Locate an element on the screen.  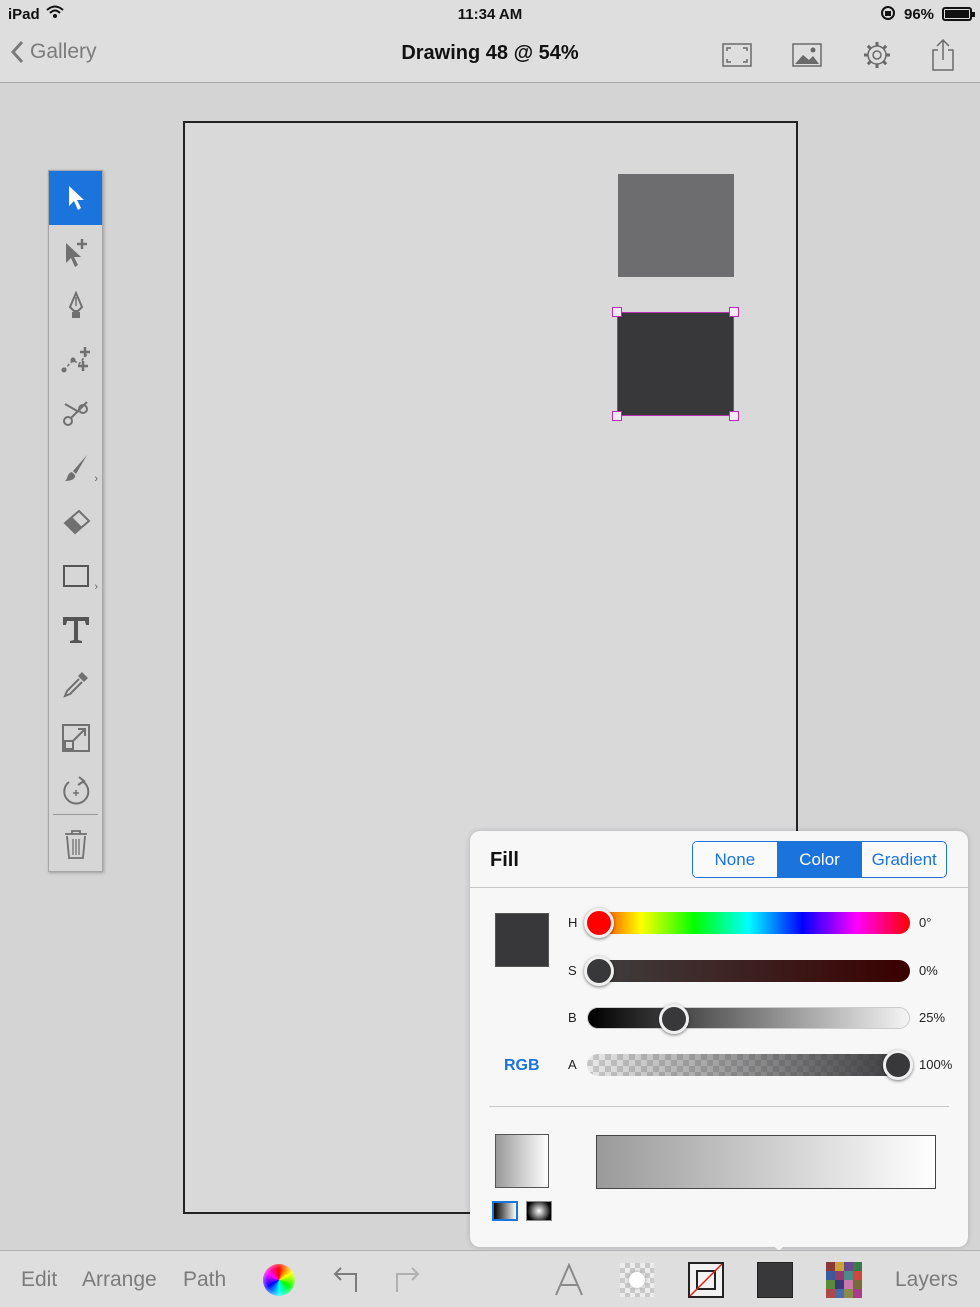
current-color-swatch is located at coordinates (522, 940).